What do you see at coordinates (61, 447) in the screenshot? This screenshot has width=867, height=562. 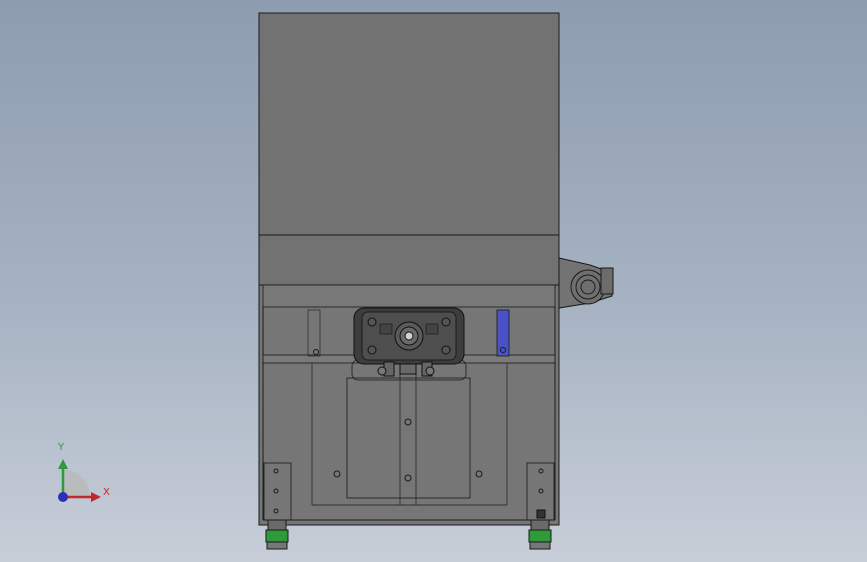 I see `y-axis-label: Y` at bounding box center [61, 447].